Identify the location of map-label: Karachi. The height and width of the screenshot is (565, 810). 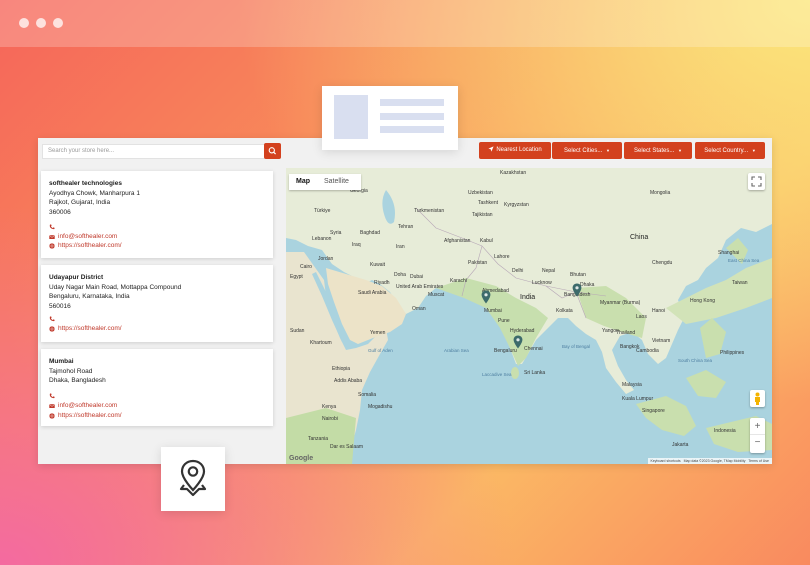
(458, 281).